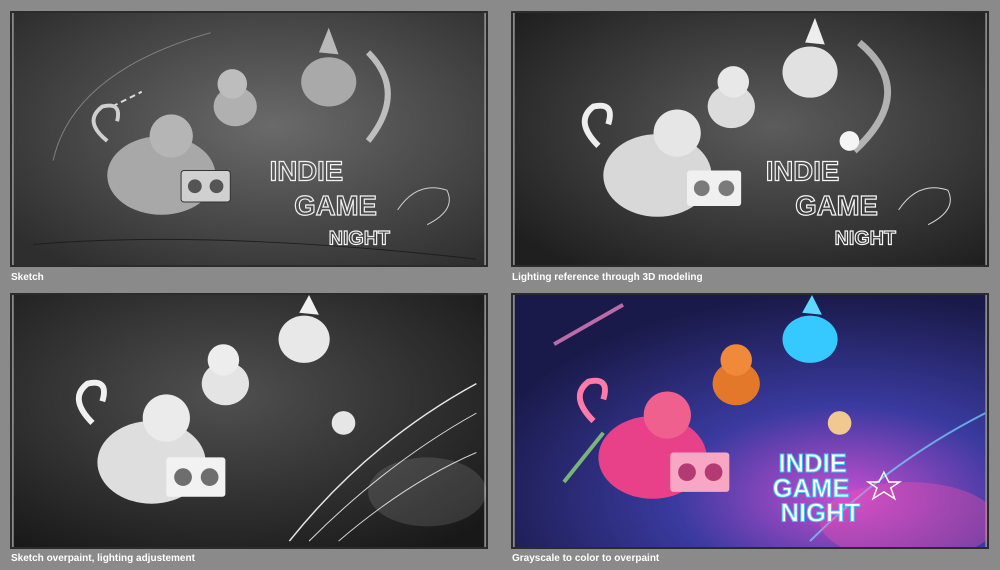 This screenshot has width=1000, height=570. I want to click on caption-overpaint: Sketch overpaint, lighting adjustement, so click(103, 558).